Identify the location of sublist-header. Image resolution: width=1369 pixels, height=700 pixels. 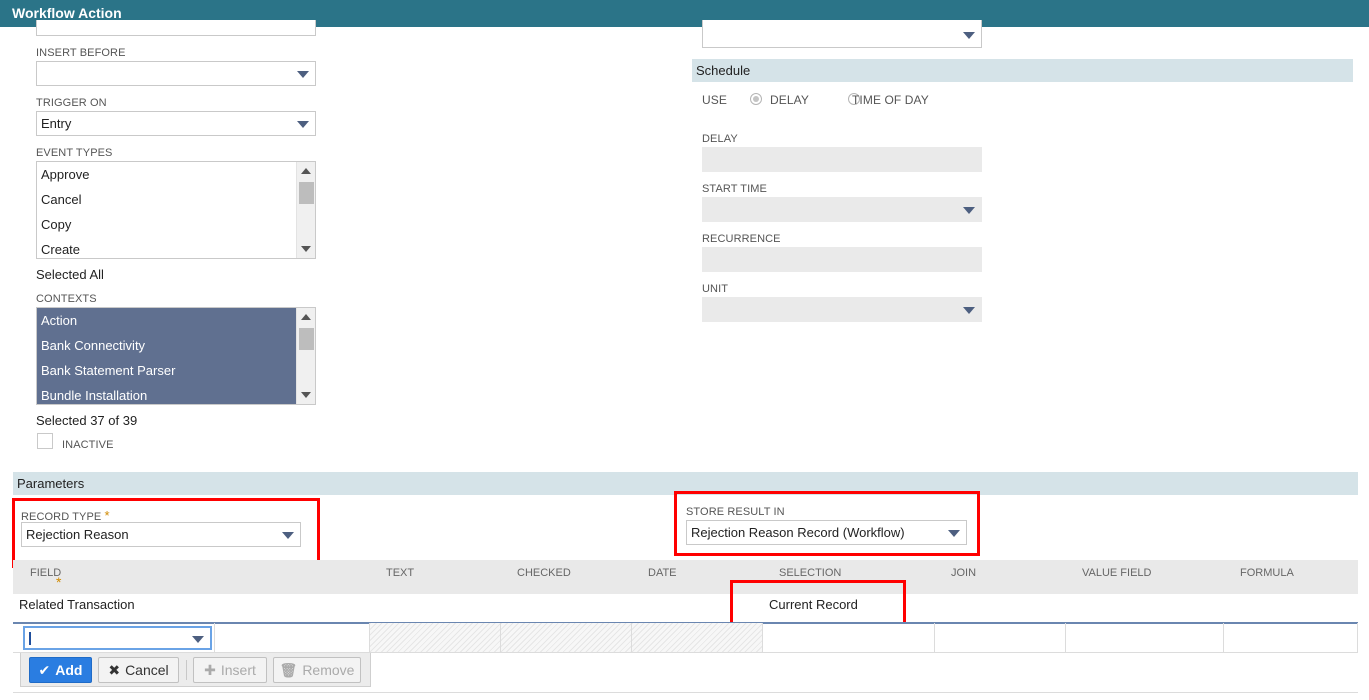
(685, 577).